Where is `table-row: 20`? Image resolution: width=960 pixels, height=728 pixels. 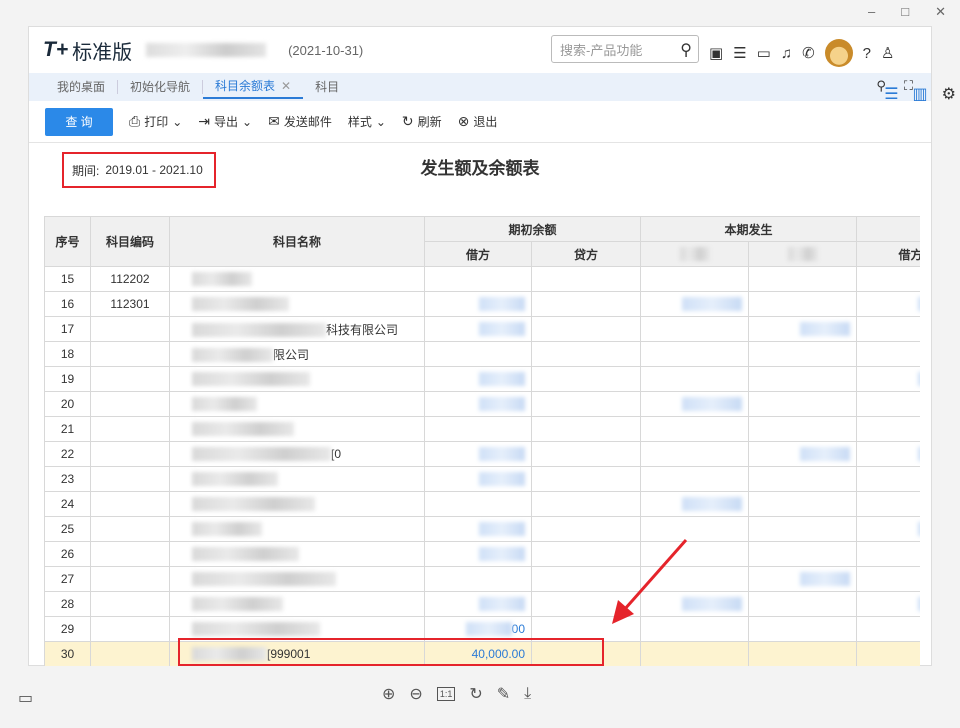 table-row: 20 is located at coordinates (482, 404).